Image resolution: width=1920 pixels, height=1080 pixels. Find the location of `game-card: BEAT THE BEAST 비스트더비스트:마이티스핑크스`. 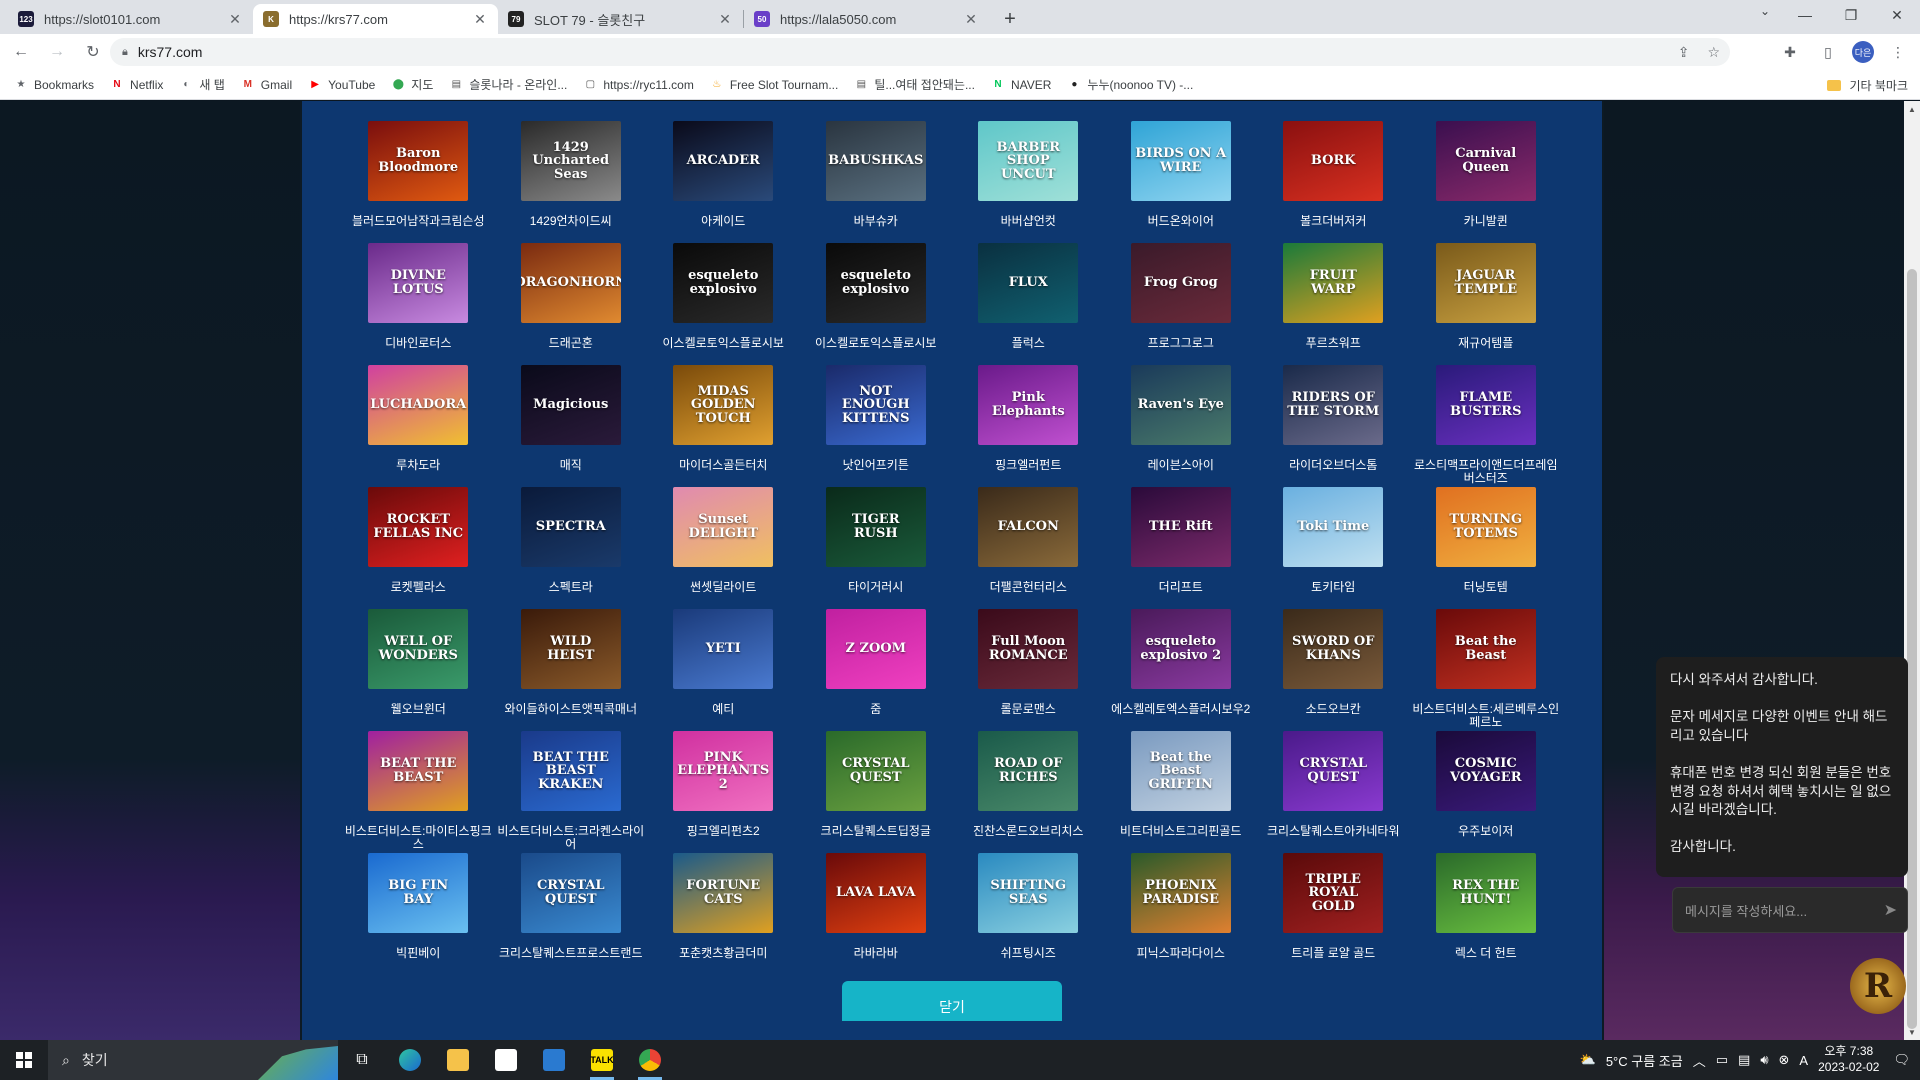

game-card: BEAT THE BEAST 비스트더비스트:마이티스핑크스 is located at coordinates (418, 792).